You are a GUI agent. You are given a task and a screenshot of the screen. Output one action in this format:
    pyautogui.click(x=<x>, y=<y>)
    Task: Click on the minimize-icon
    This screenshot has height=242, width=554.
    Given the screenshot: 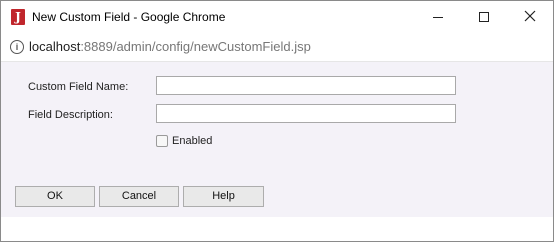 What is the action you would take?
    pyautogui.click(x=438, y=17)
    